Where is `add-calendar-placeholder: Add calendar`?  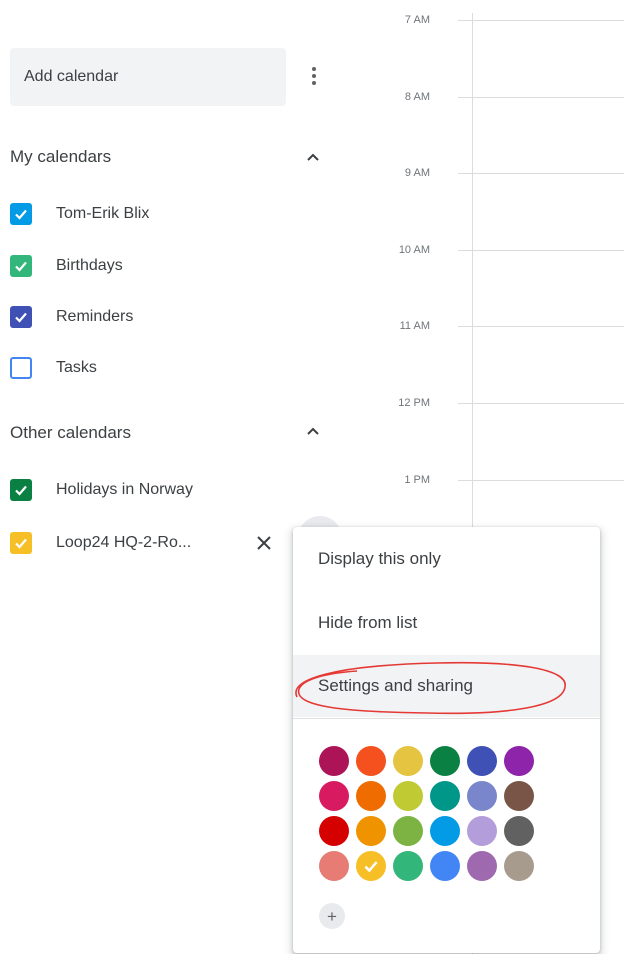 add-calendar-placeholder: Add calendar is located at coordinates (71, 76).